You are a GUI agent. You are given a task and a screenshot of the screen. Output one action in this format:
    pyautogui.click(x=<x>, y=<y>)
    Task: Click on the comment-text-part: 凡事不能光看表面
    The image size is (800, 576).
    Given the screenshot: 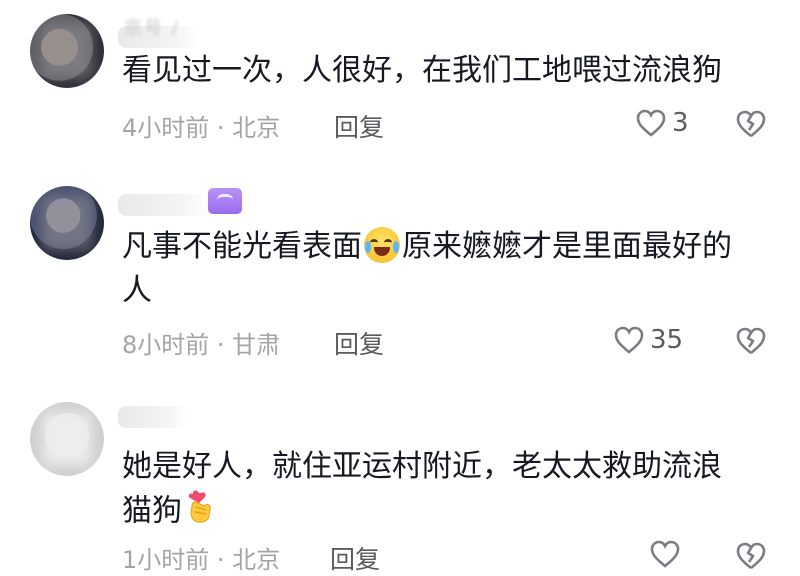 What is the action you would take?
    pyautogui.click(x=242, y=246)
    